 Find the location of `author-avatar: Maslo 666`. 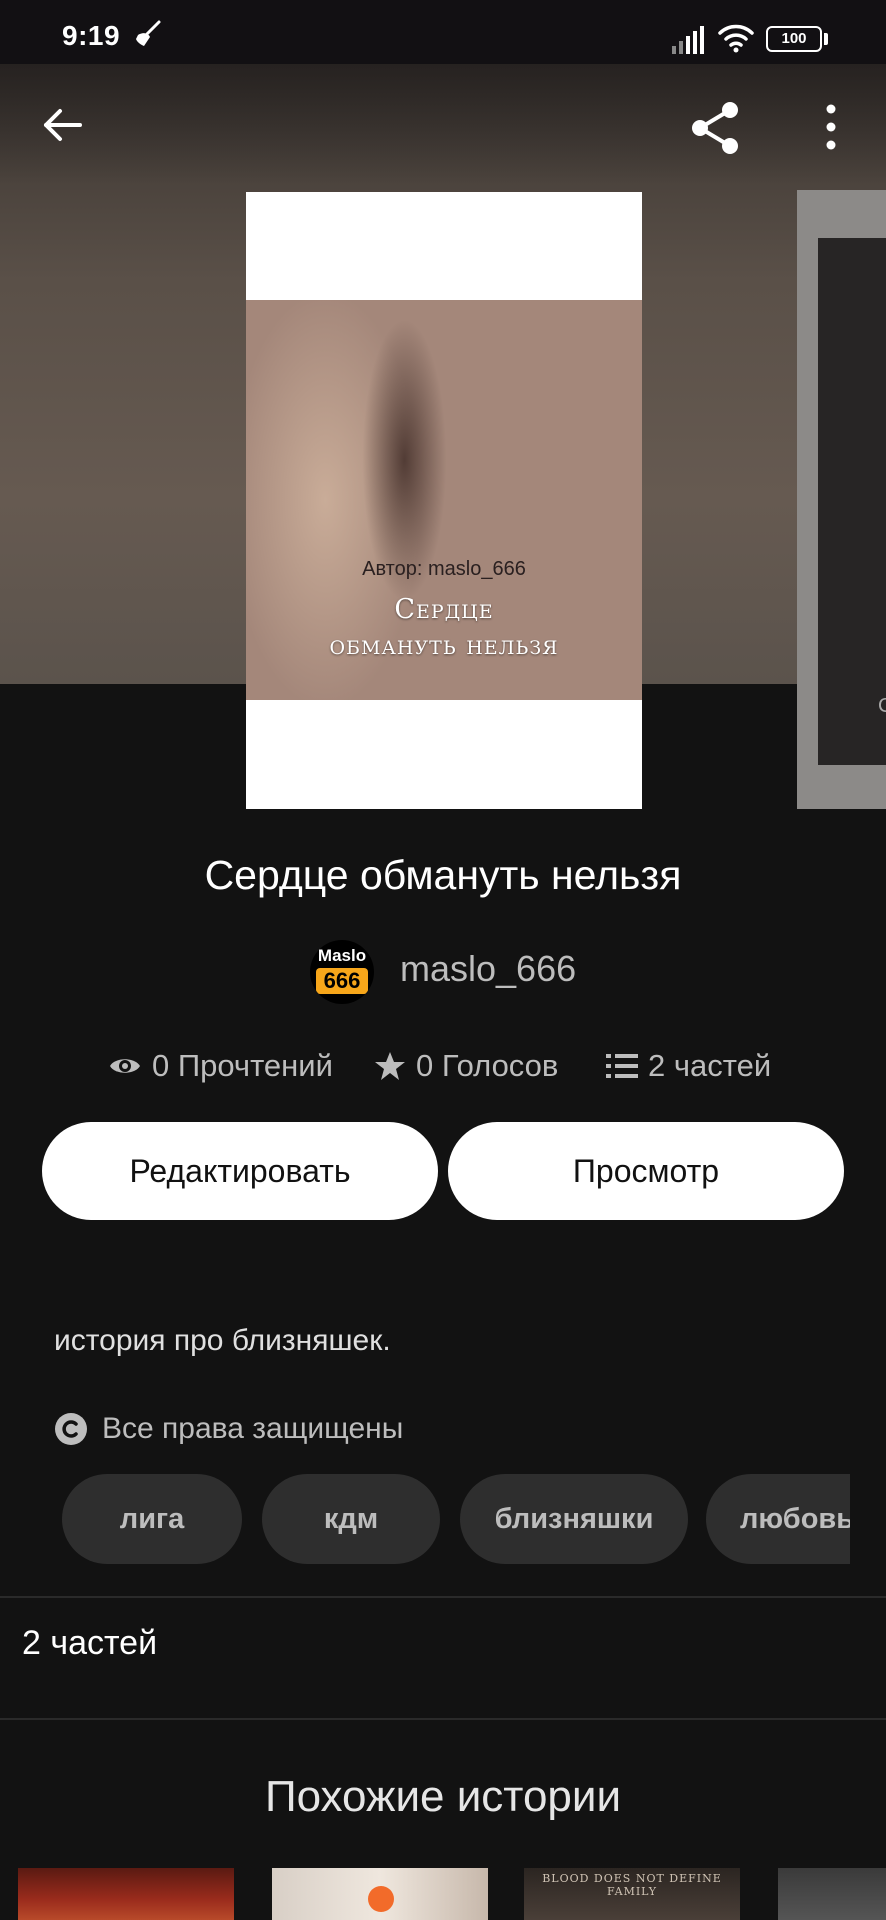

author-avatar: Maslo 666 is located at coordinates (342, 972).